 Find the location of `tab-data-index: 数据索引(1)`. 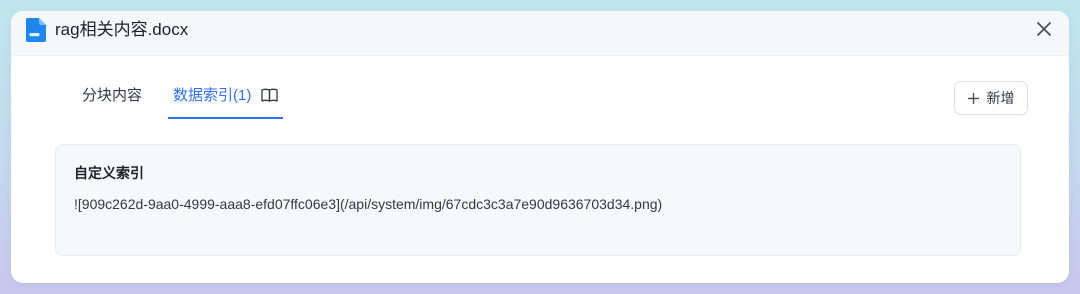

tab-data-index: 数据索引(1) is located at coordinates (225, 101).